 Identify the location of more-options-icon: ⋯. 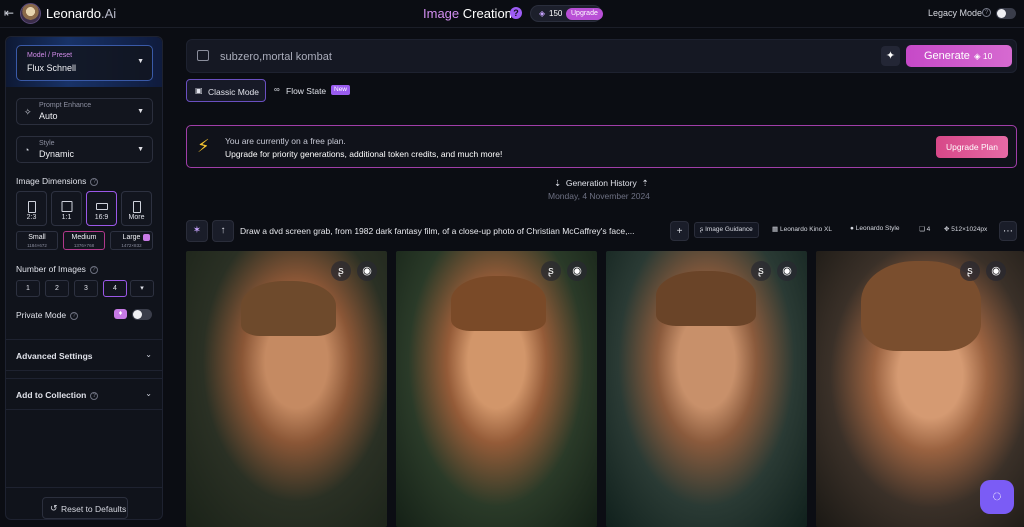
(1008, 231).